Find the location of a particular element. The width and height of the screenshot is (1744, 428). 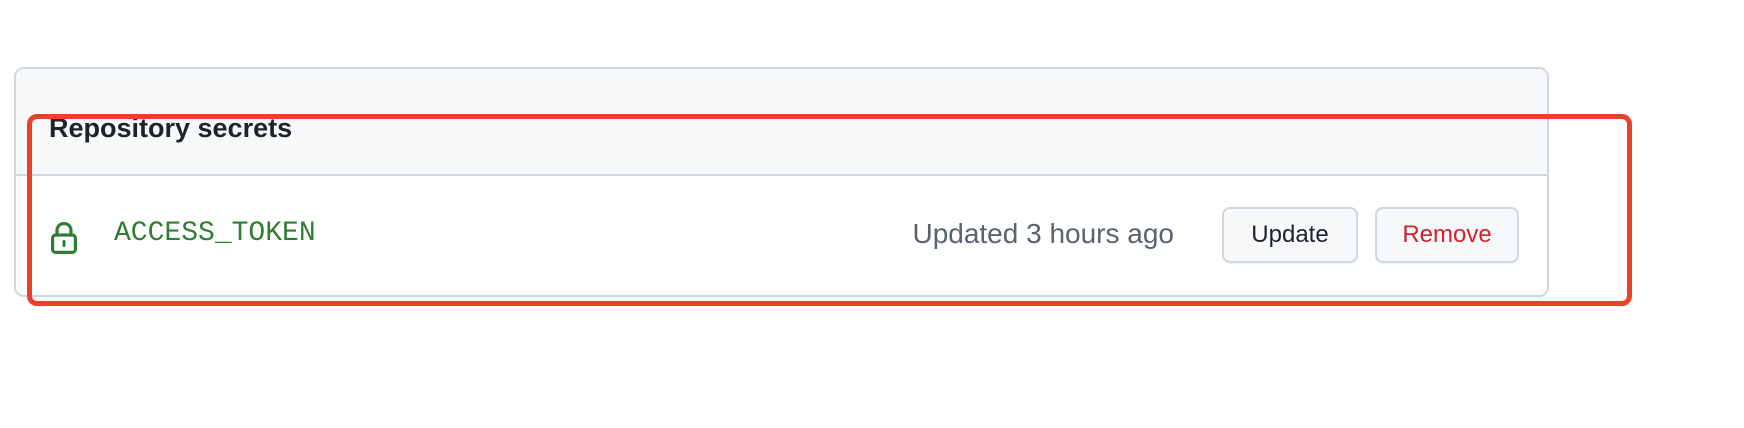

lock-icon is located at coordinates (63, 237).